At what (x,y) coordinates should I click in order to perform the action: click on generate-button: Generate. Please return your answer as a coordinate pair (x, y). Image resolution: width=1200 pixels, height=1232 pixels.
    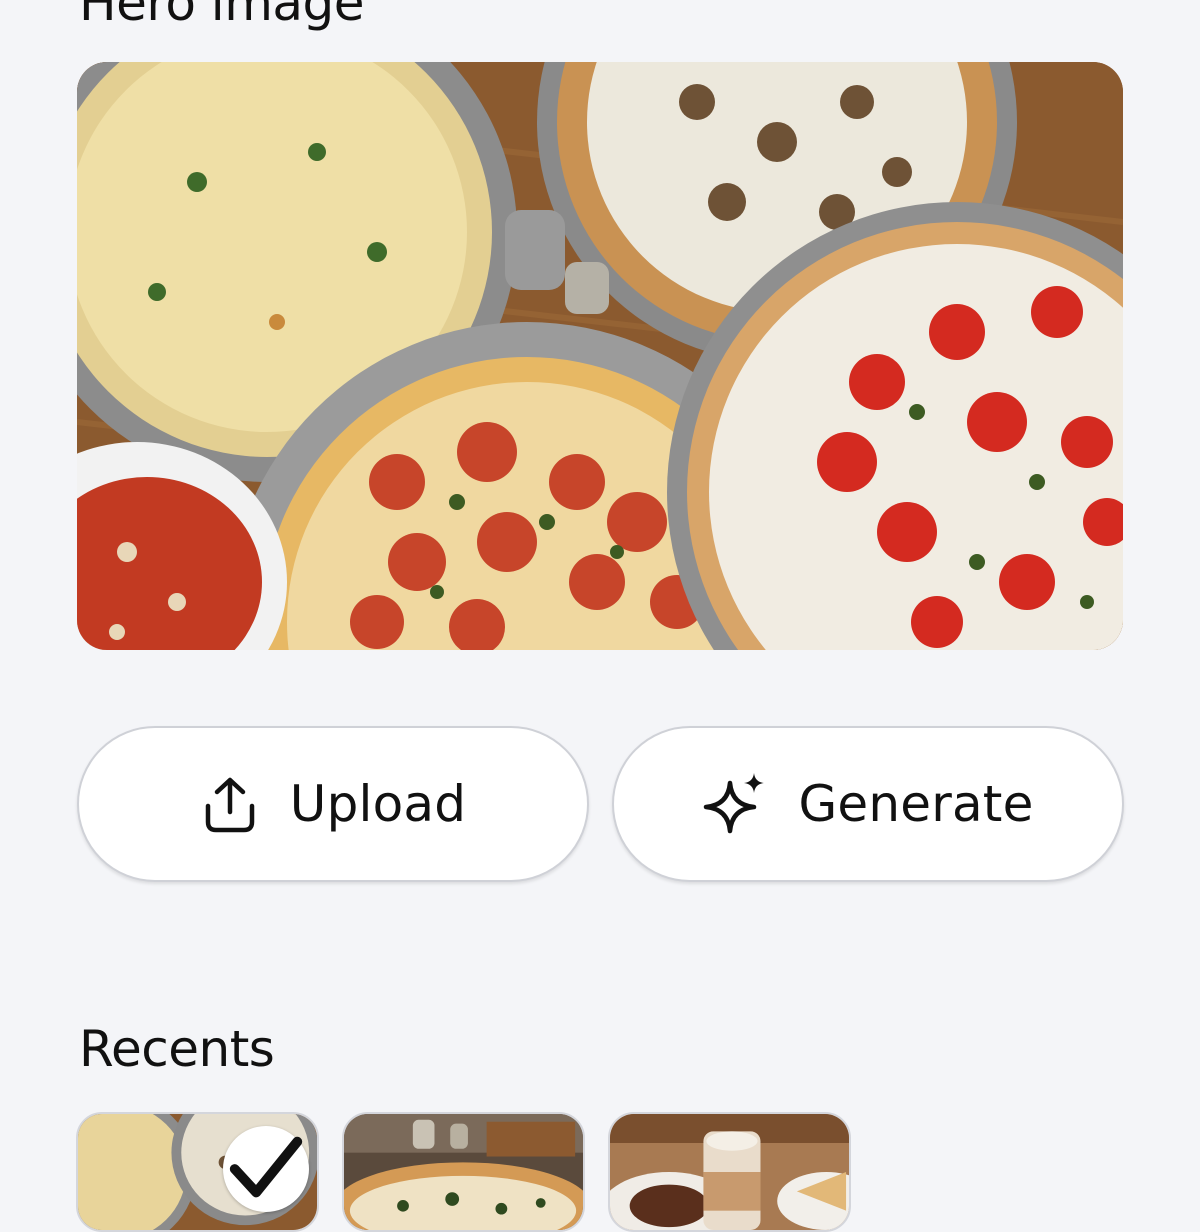
    Looking at the image, I should click on (868, 804).